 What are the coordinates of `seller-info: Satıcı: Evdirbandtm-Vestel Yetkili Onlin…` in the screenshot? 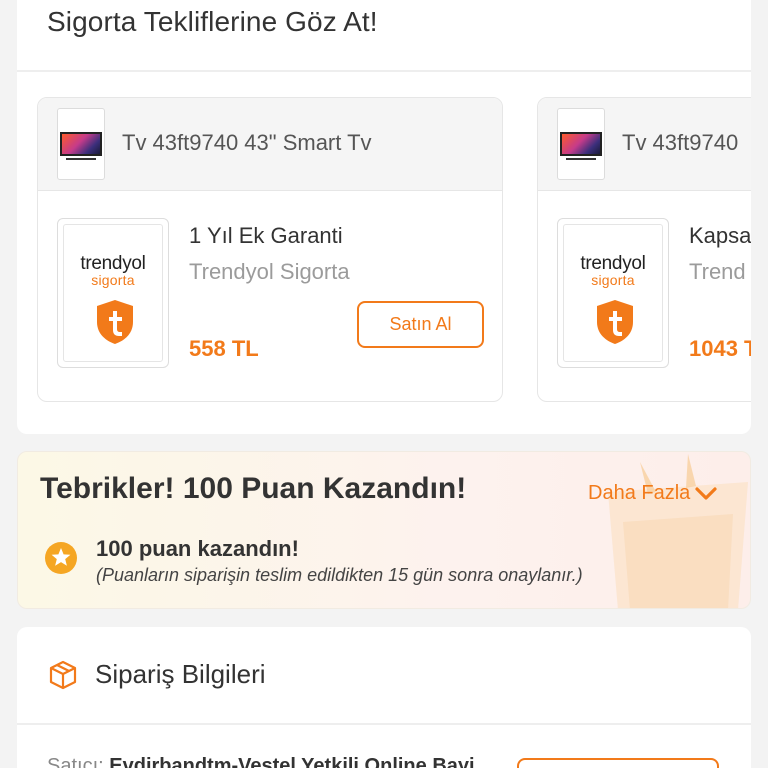 It's located at (261, 761).